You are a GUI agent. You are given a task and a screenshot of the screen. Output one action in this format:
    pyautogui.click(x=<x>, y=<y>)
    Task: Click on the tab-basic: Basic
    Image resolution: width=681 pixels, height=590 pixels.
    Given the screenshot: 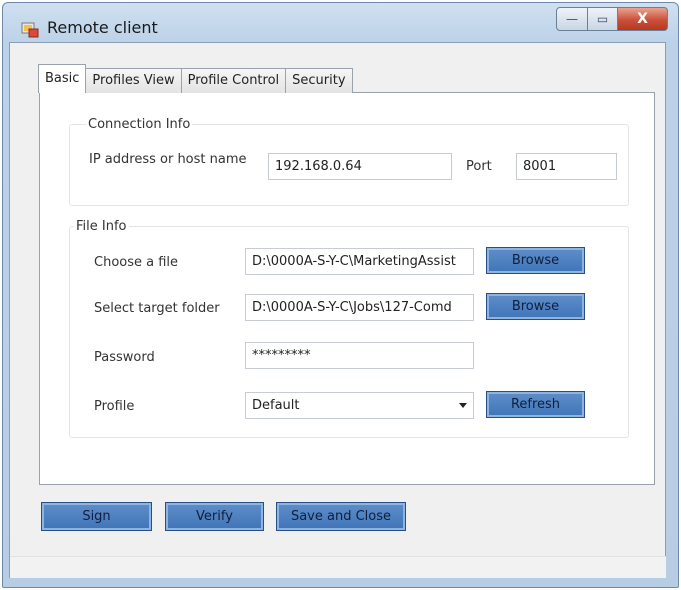 What is the action you would take?
    pyautogui.click(x=62, y=78)
    